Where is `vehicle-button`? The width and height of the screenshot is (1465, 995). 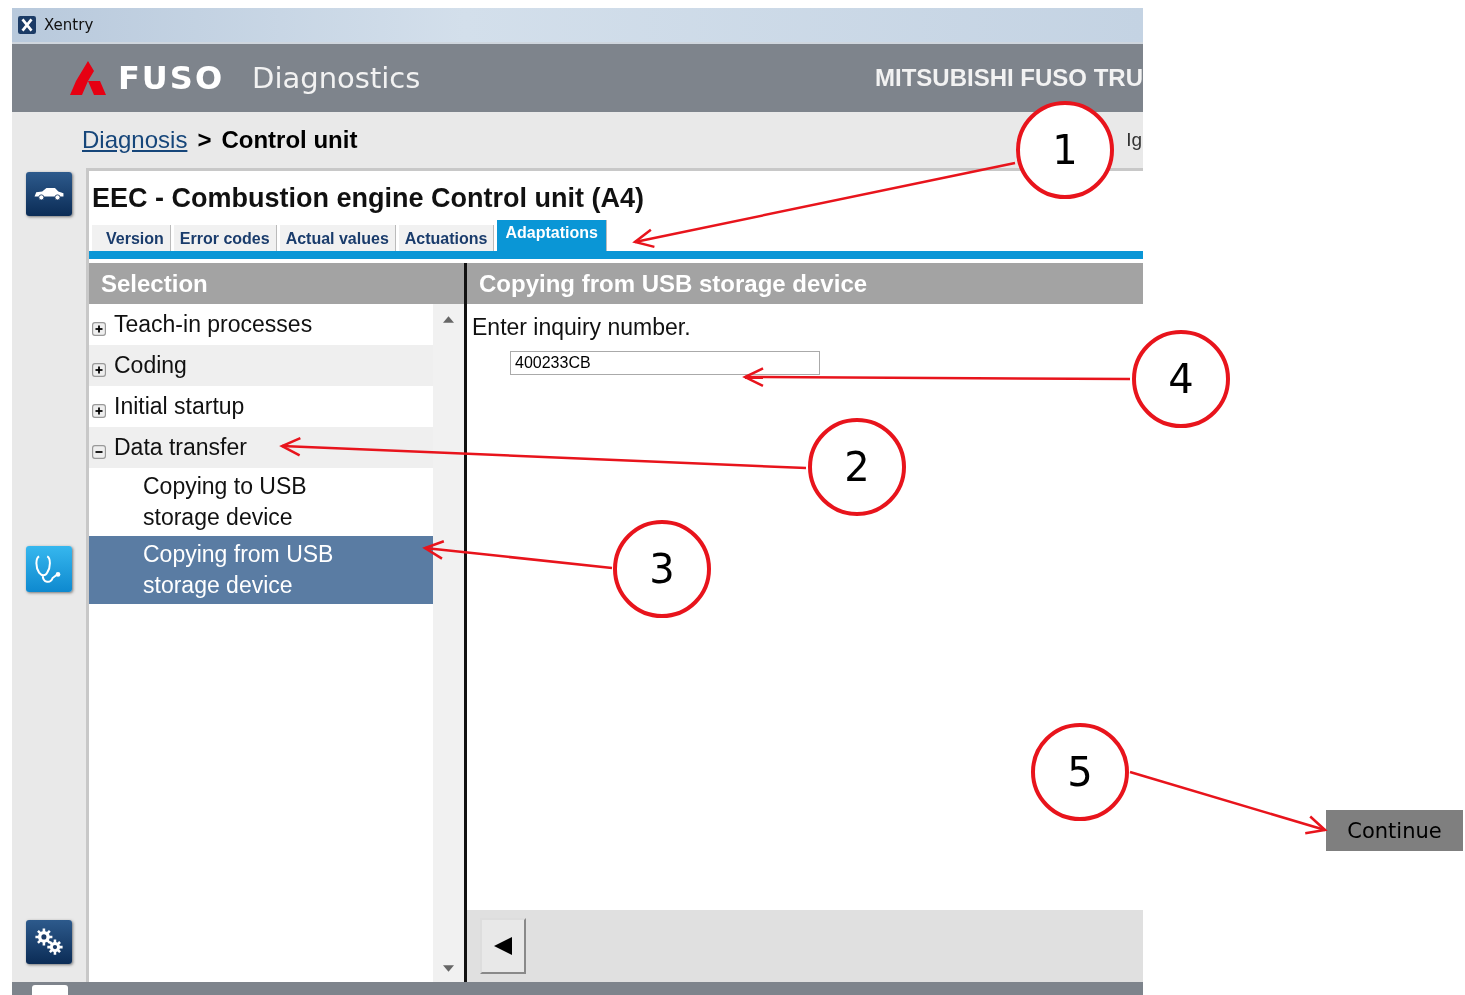 vehicle-button is located at coordinates (49, 194).